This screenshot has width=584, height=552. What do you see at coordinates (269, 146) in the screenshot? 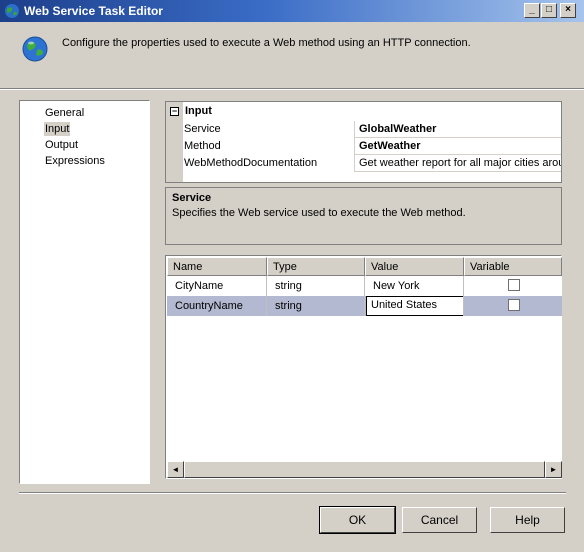
I see `property-name: Method` at bounding box center [269, 146].